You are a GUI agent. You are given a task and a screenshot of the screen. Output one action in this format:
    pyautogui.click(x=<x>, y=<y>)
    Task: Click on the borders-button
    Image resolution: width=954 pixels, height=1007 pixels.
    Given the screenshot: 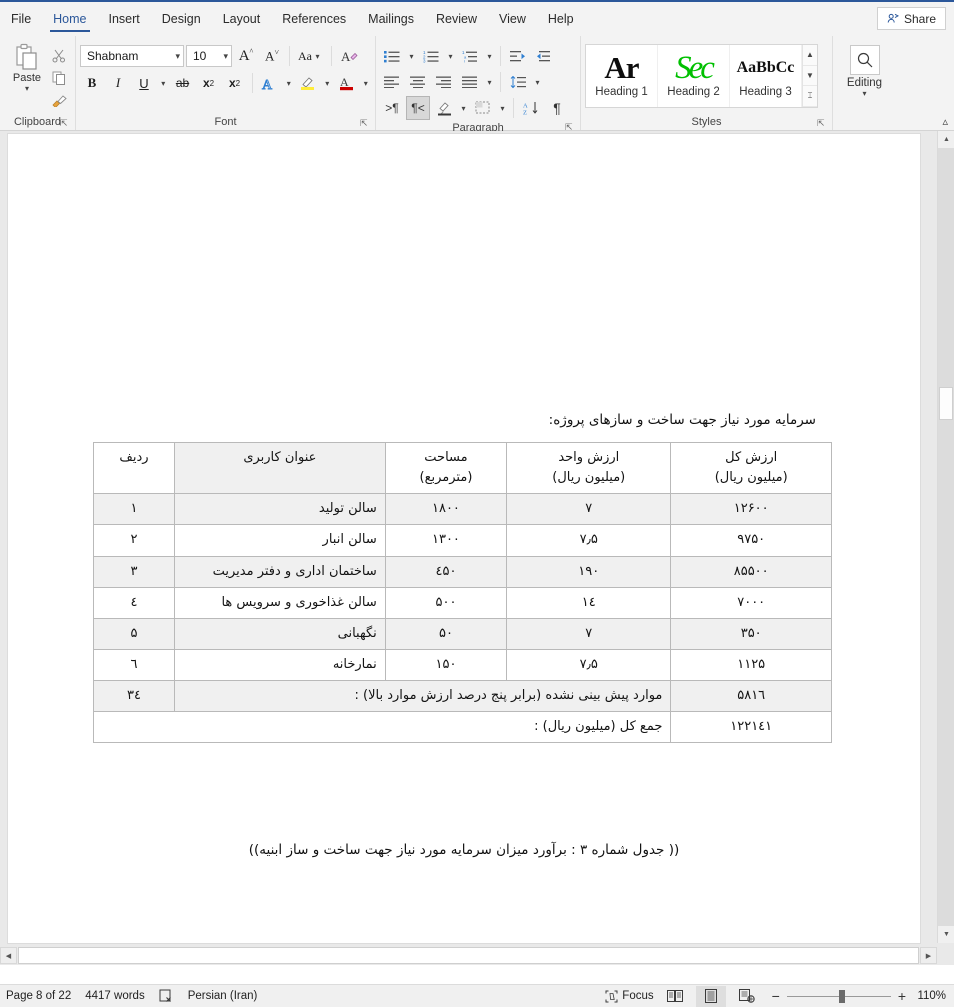 What is the action you would take?
    pyautogui.click(x=483, y=108)
    